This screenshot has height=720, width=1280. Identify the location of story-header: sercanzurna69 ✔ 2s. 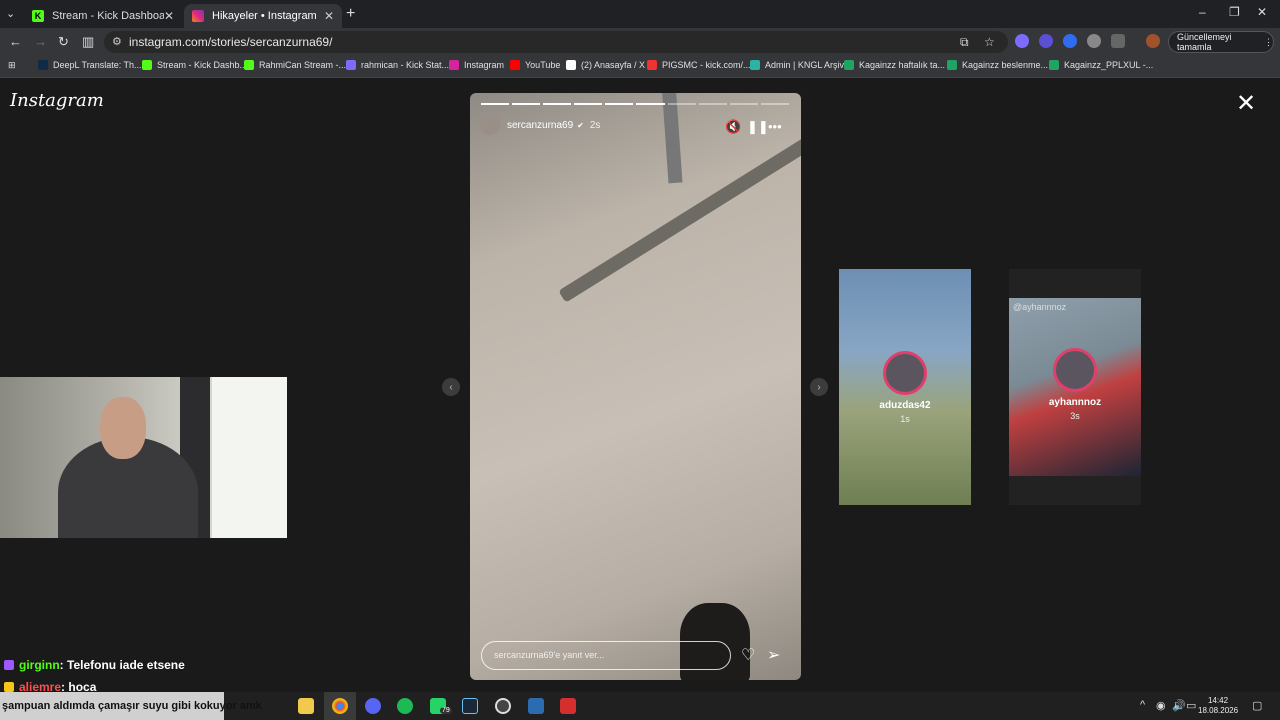
(540, 125).